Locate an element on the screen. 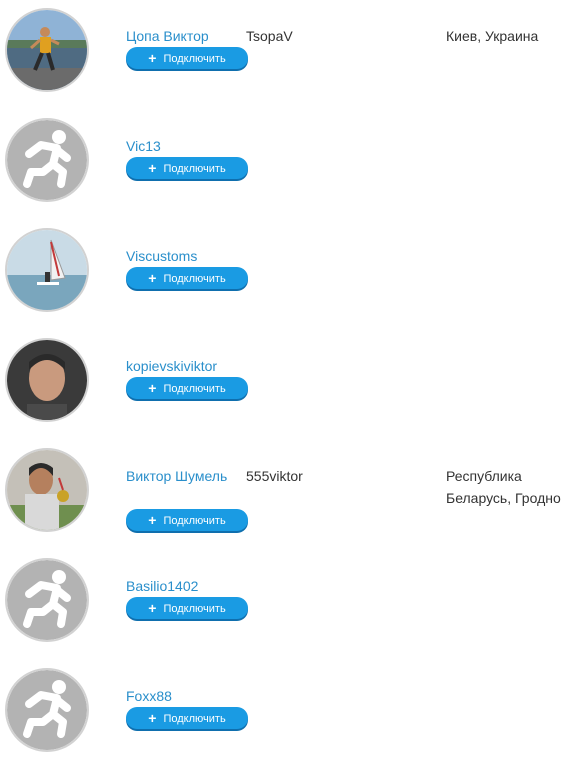 The height and width of the screenshot is (762, 576). user-location: Киев, Украина is located at coordinates (492, 36).